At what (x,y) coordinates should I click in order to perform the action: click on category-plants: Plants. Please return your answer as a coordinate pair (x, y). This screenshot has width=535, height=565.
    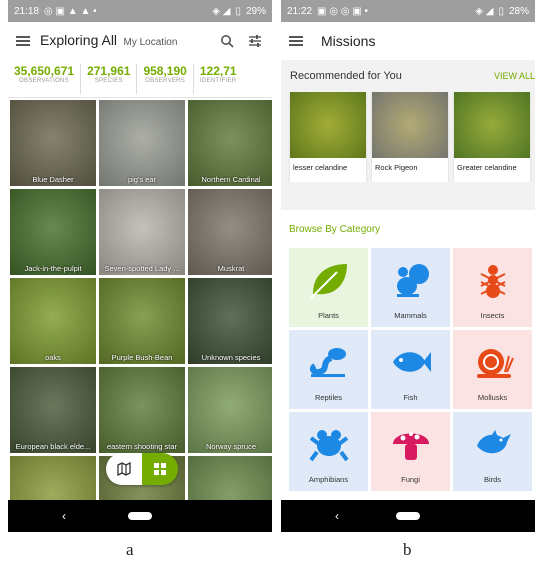
    Looking at the image, I should click on (328, 287).